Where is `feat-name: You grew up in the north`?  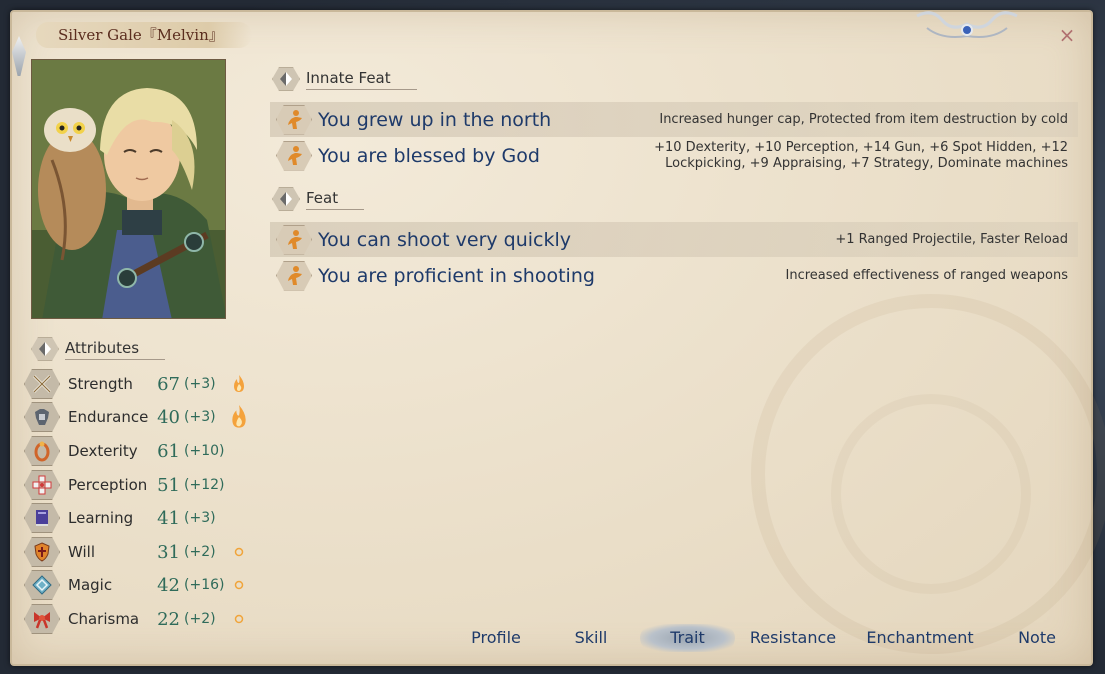
feat-name: You grew up in the north is located at coordinates (435, 119).